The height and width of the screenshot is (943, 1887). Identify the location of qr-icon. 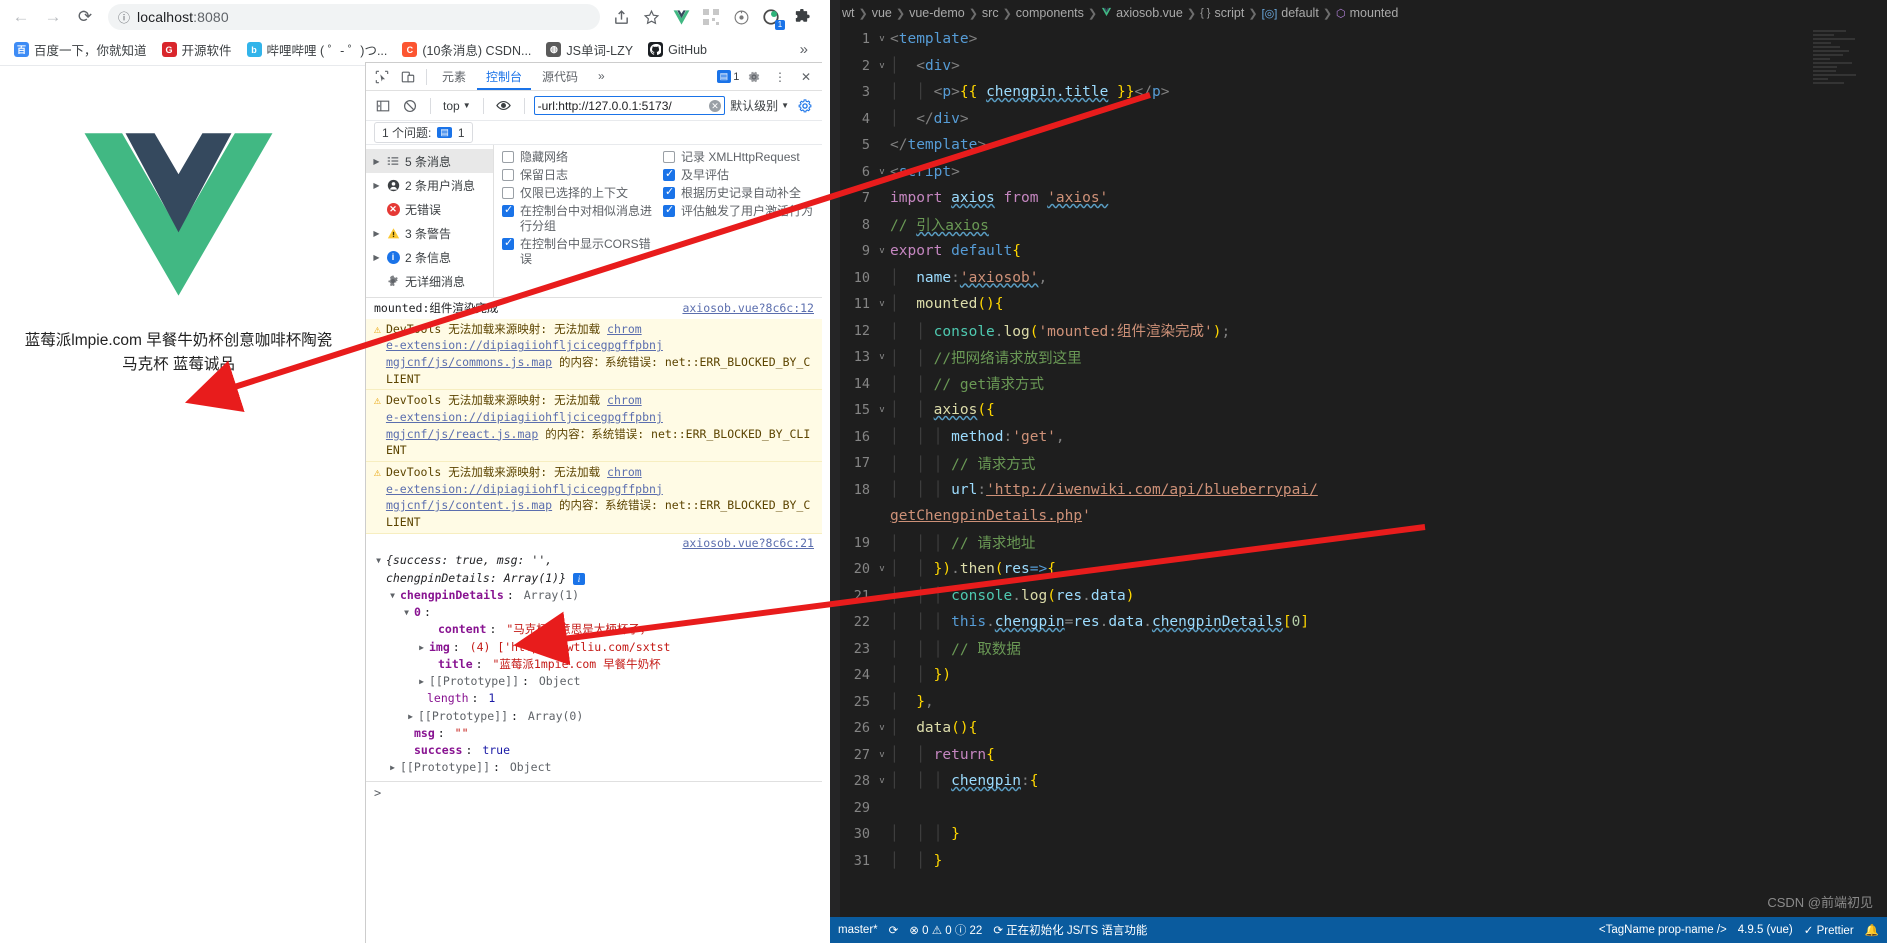
(711, 17).